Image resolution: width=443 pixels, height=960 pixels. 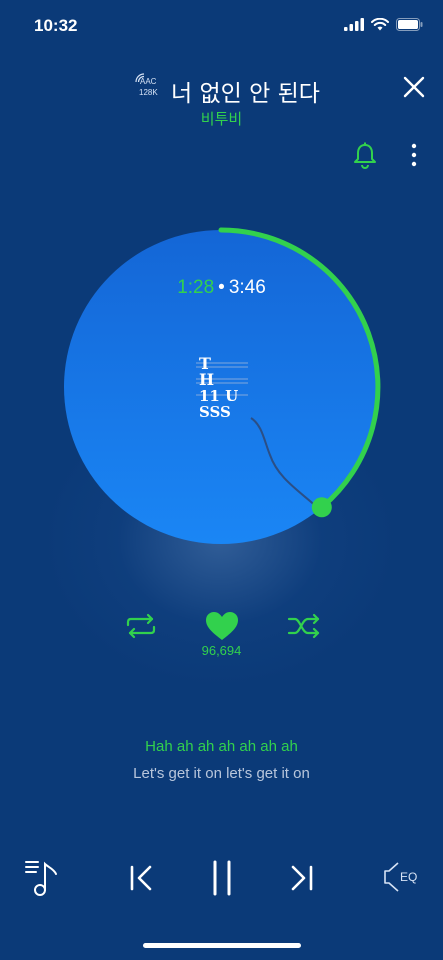 What do you see at coordinates (215, 411) in the screenshot?
I see `album-art-line4: SSS` at bounding box center [215, 411].